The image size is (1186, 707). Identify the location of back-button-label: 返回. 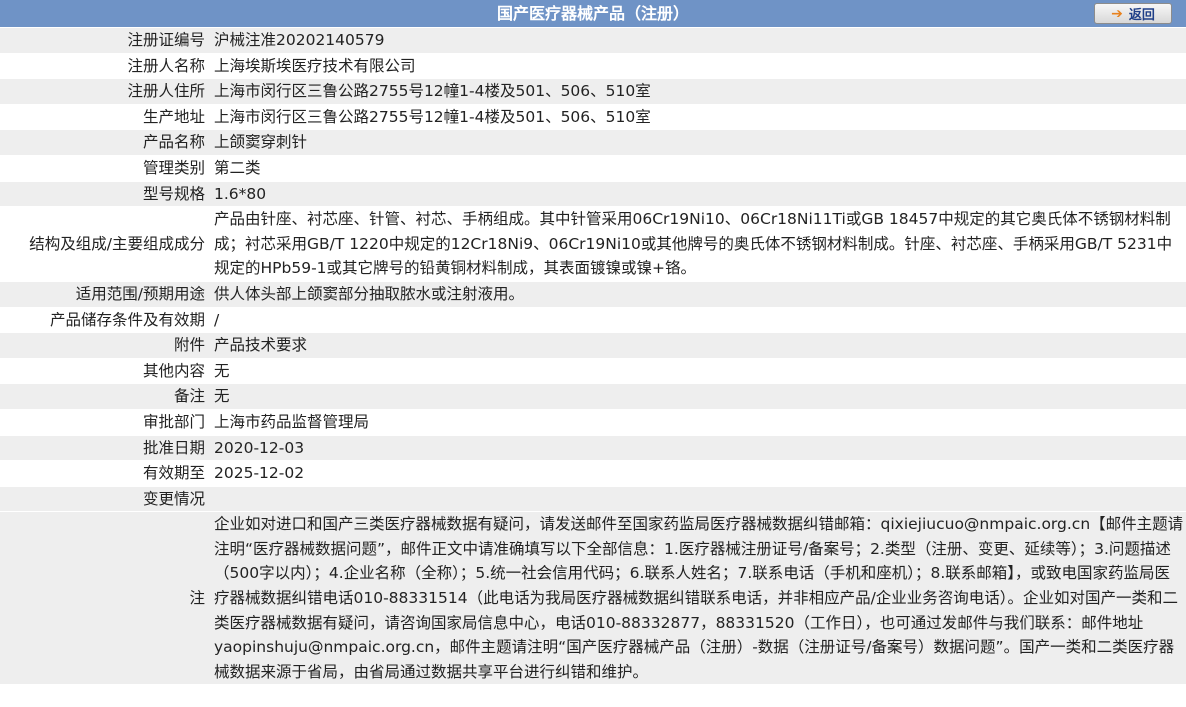
(1141, 15).